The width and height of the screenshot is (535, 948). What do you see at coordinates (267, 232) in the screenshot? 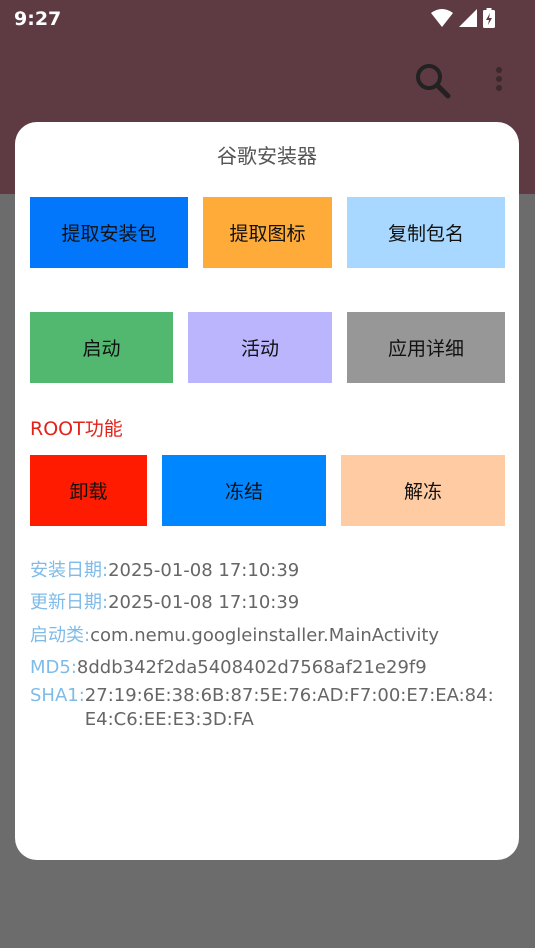
I see `extract-icon-button: 提取图标` at bounding box center [267, 232].